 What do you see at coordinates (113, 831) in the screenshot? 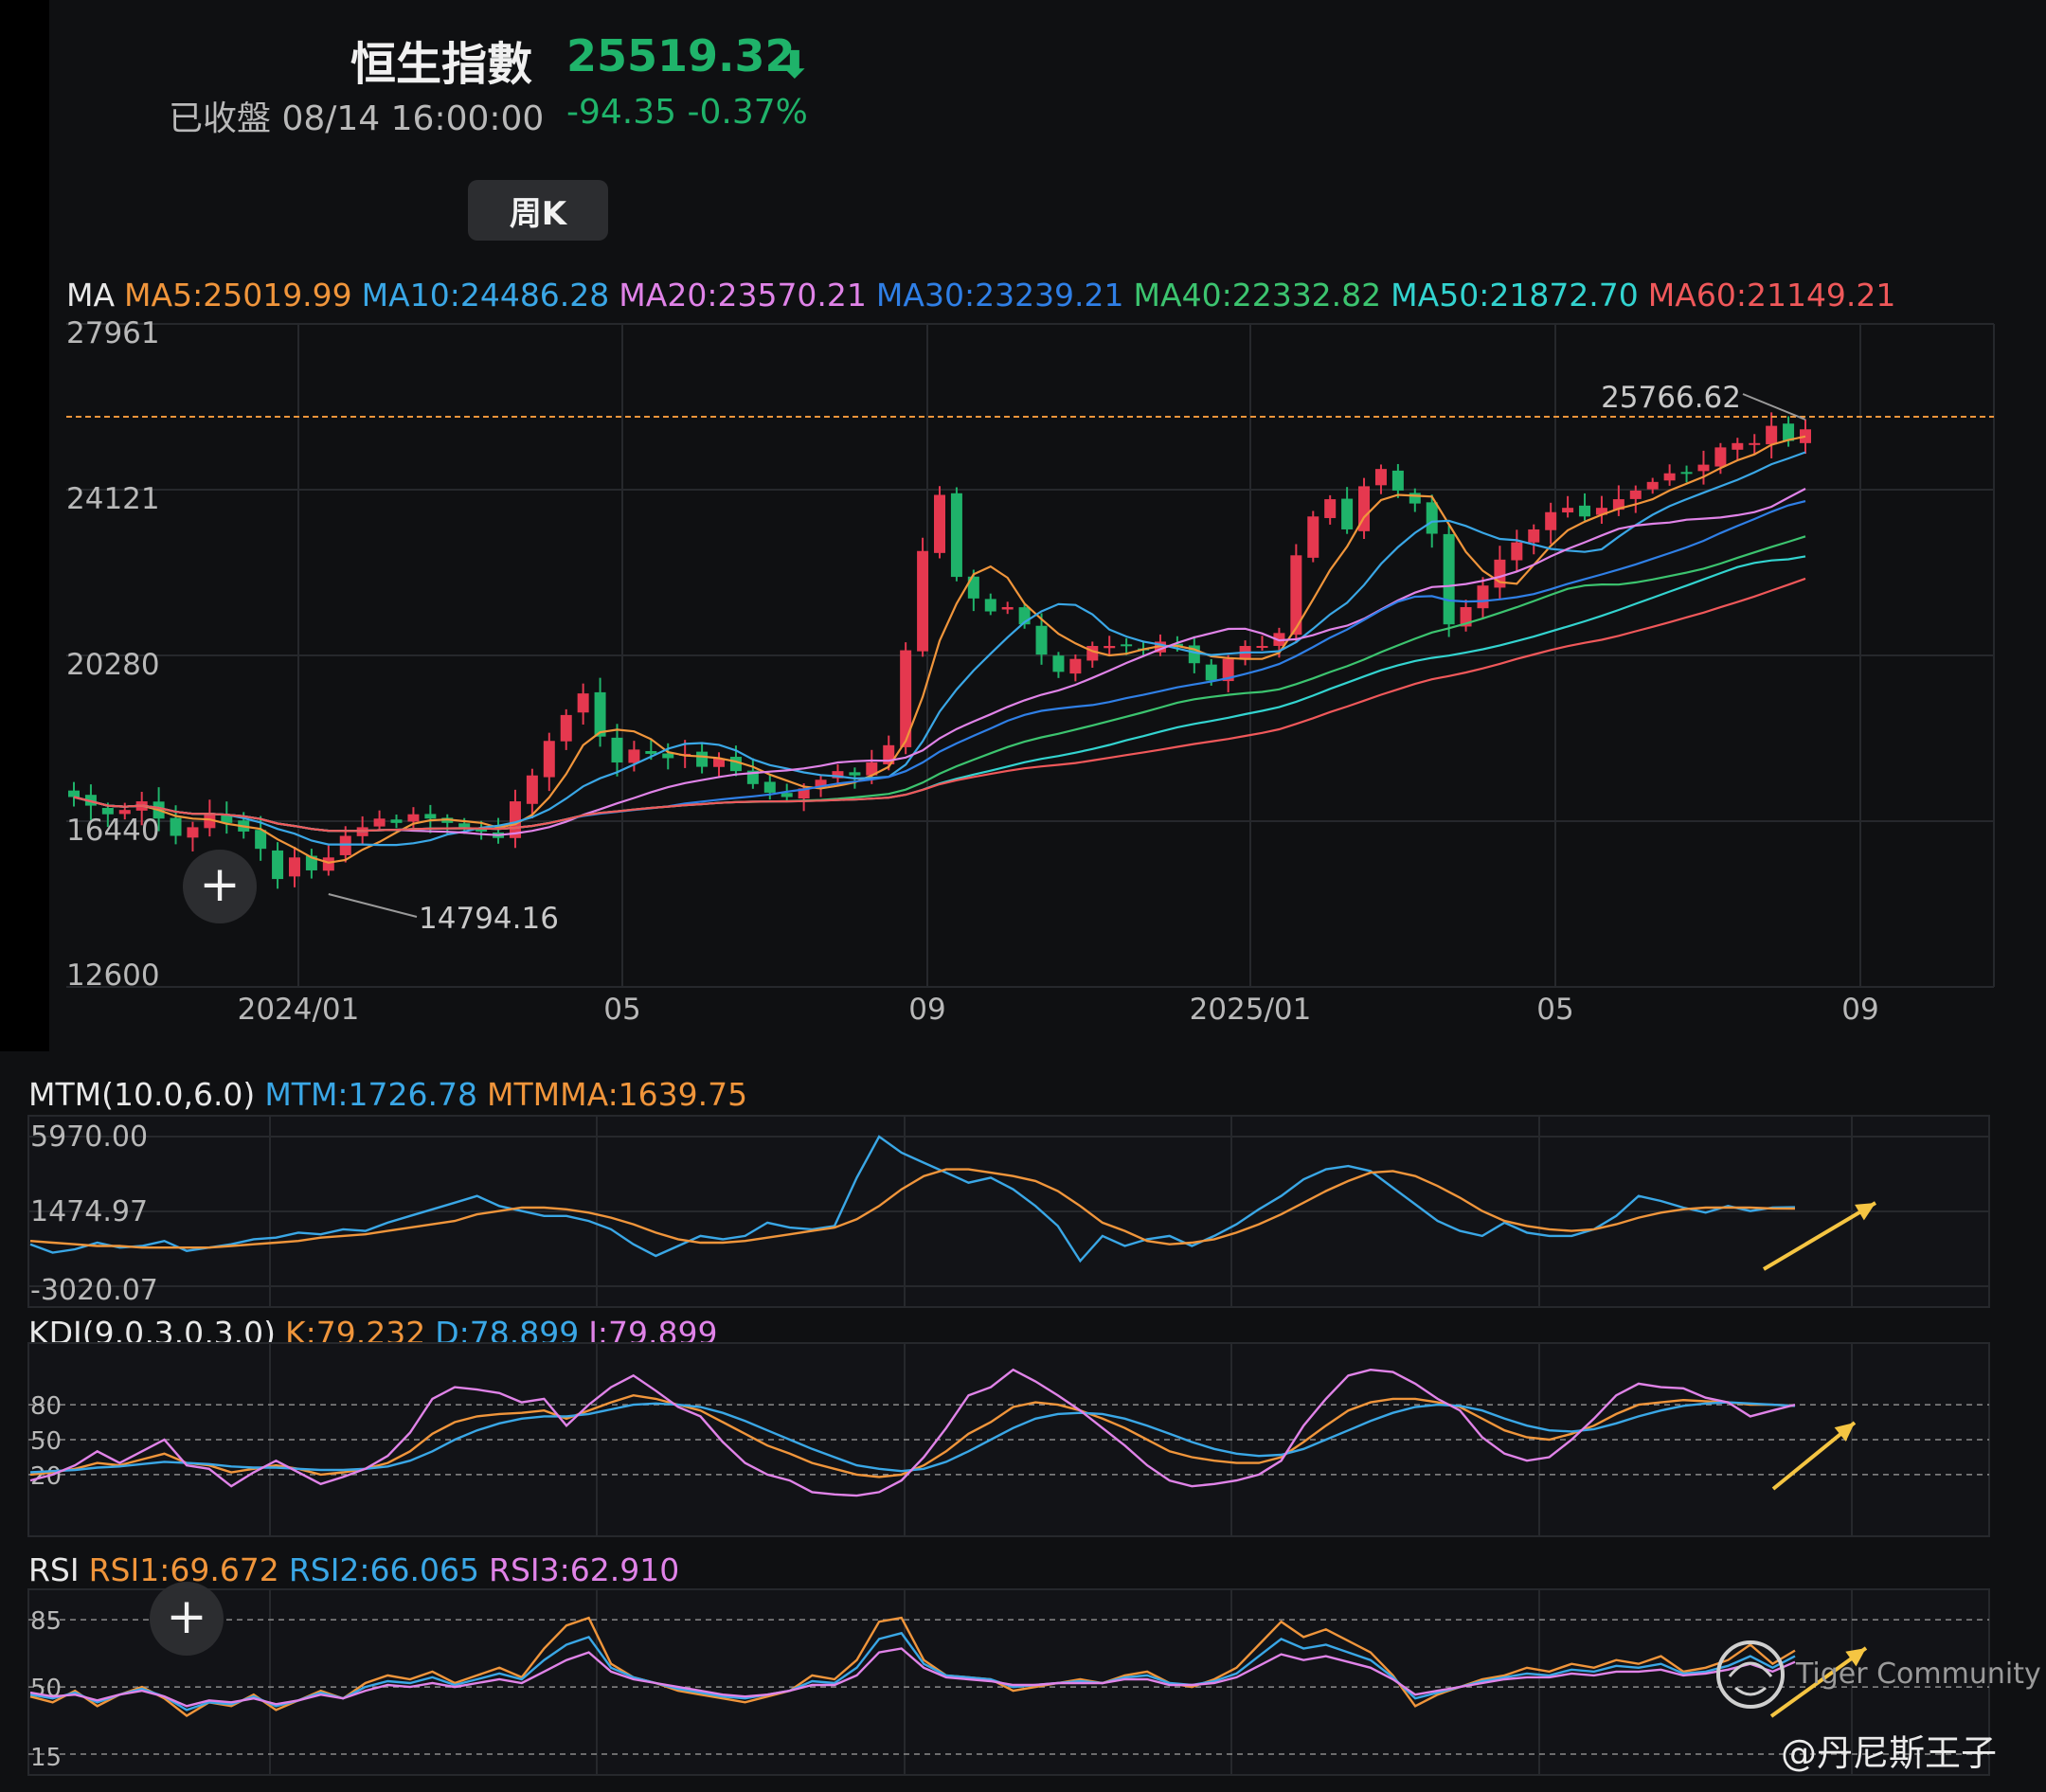
I see `y-tick-3: 16440` at bounding box center [113, 831].